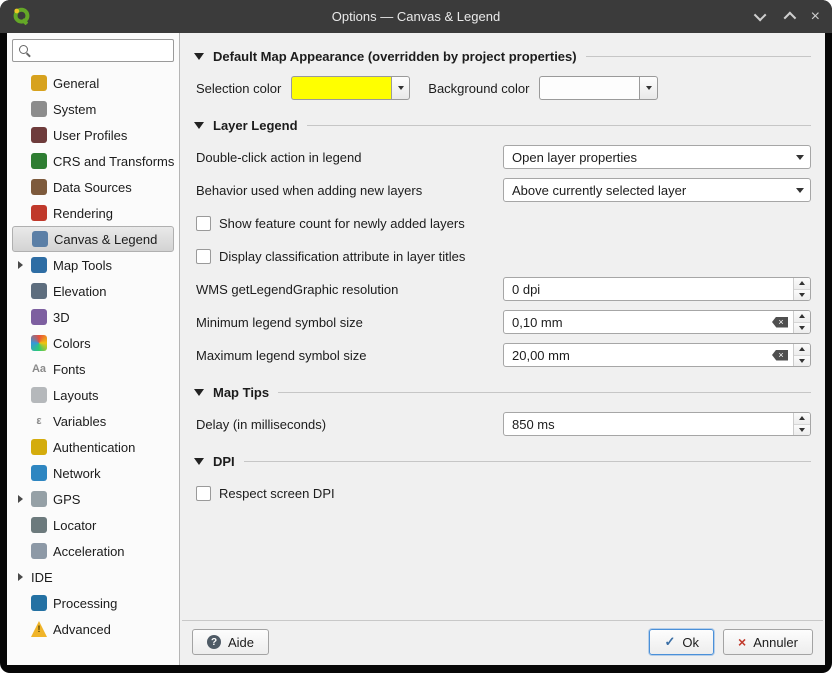 The height and width of the screenshot is (673, 832). Describe the element at coordinates (742, 642) in the screenshot. I see `cancel-x-icon` at that location.